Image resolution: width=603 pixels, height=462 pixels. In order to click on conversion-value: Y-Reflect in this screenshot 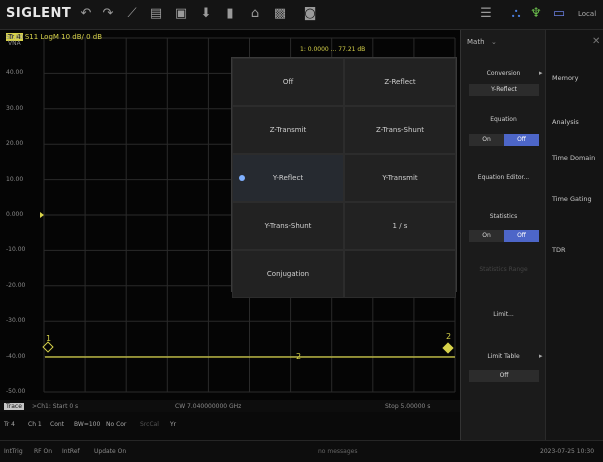, I will do `click(504, 90)`.